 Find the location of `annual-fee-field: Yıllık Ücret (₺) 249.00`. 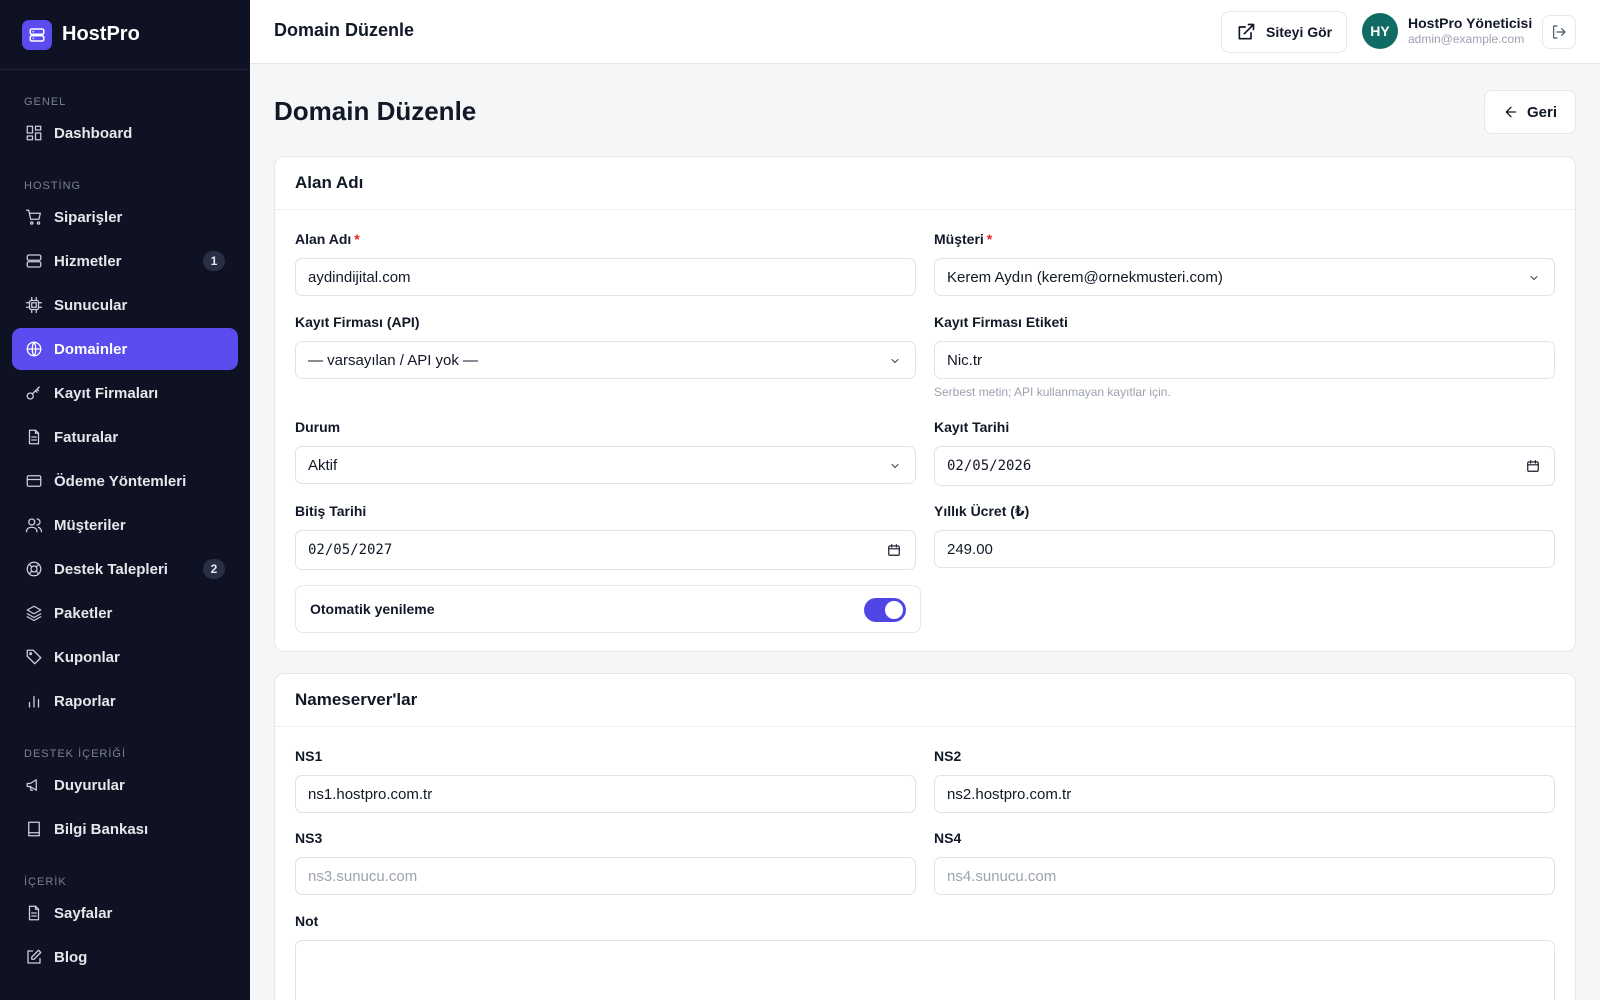

annual-fee-field: Yıllık Ücret (₺) 249.00 is located at coordinates (1244, 535).